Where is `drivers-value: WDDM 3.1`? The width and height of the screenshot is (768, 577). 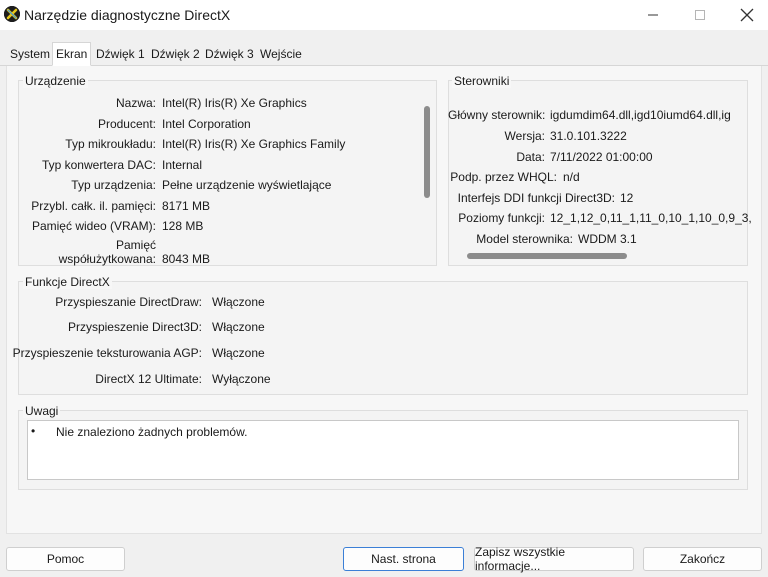 drivers-value: WDDM 3.1 is located at coordinates (607, 239).